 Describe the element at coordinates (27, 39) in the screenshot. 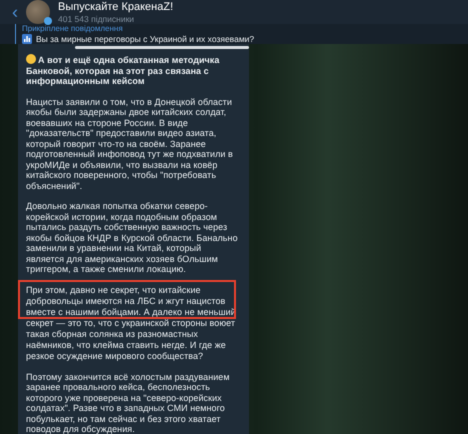

I see `bar-chart-icon` at that location.